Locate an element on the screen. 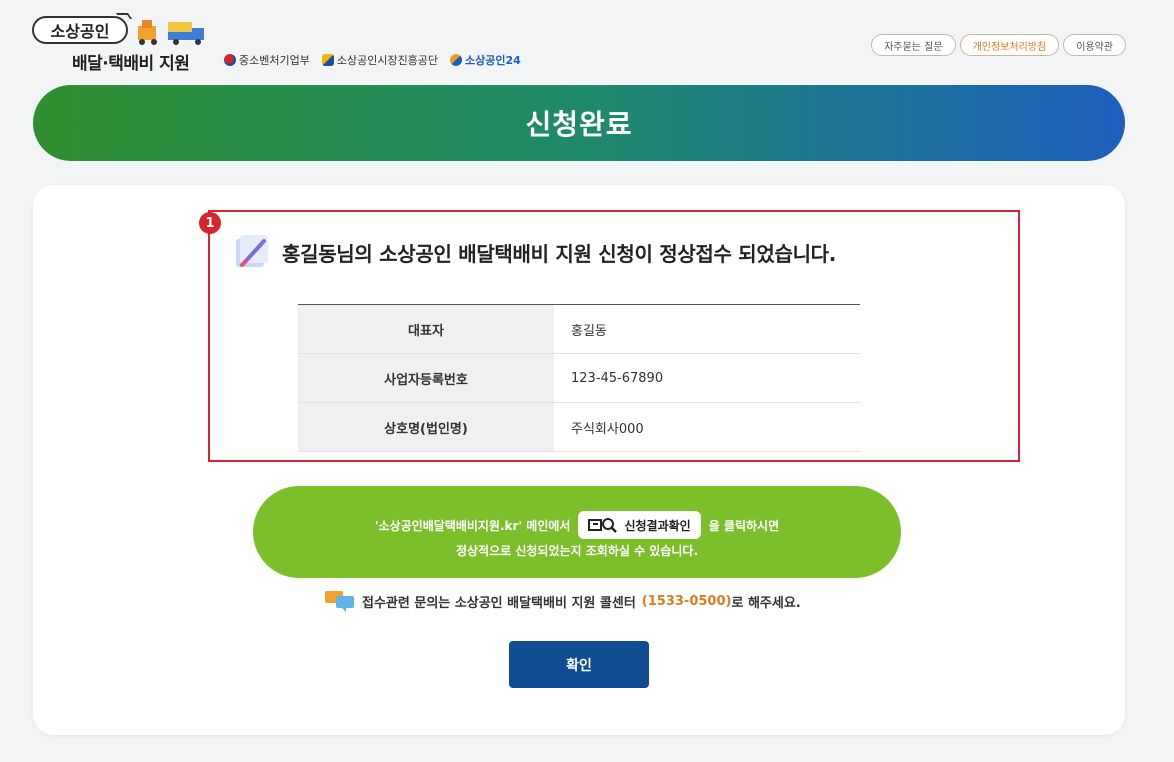 The width and height of the screenshot is (1174, 762). partner-sbiz24: 소상공인24 is located at coordinates (485, 60).